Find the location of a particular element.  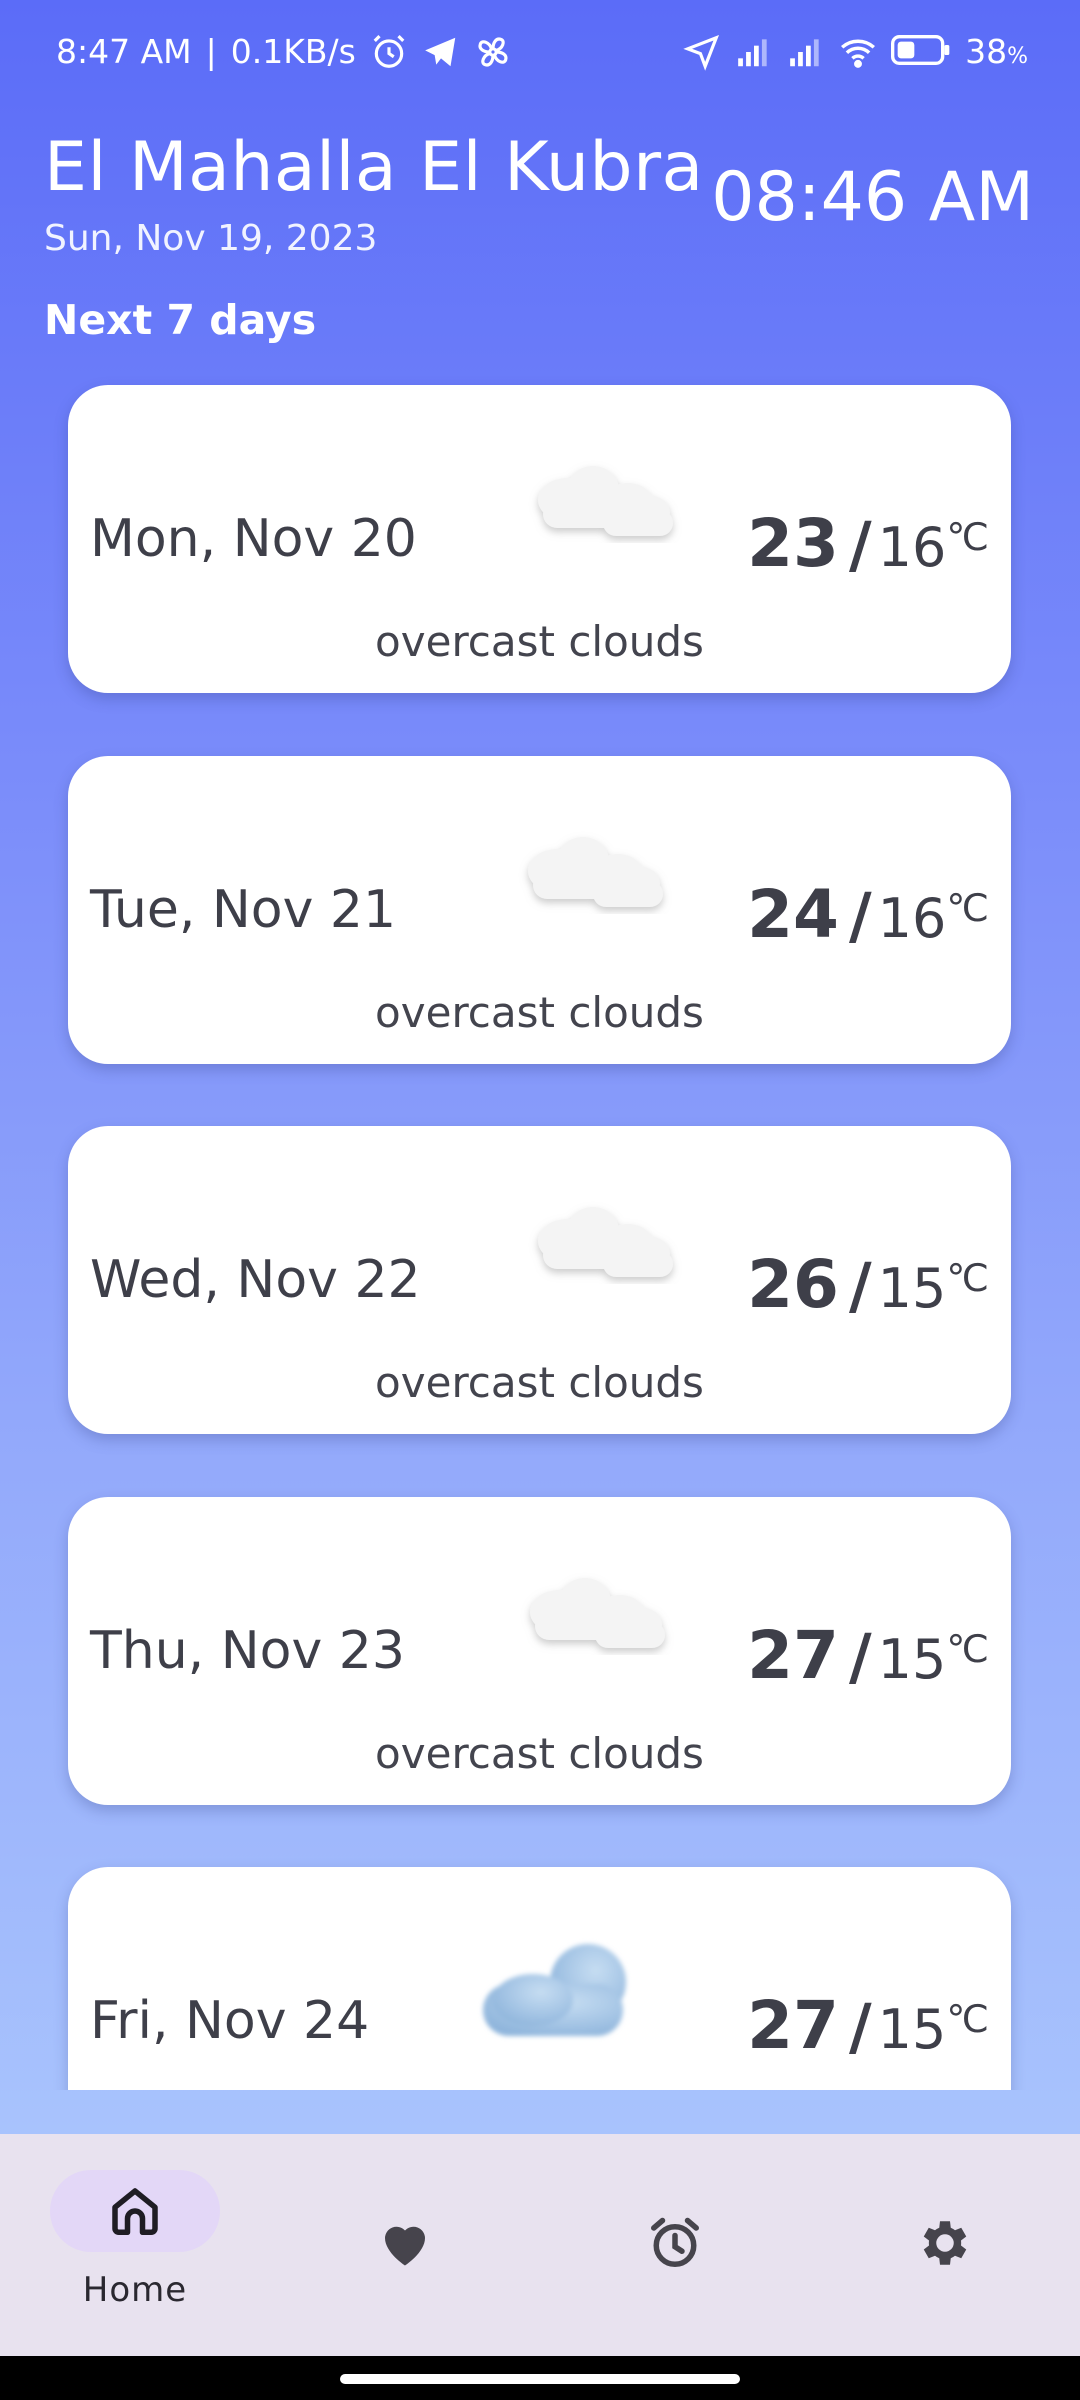

temp-high: 24 is located at coordinates (793, 914).